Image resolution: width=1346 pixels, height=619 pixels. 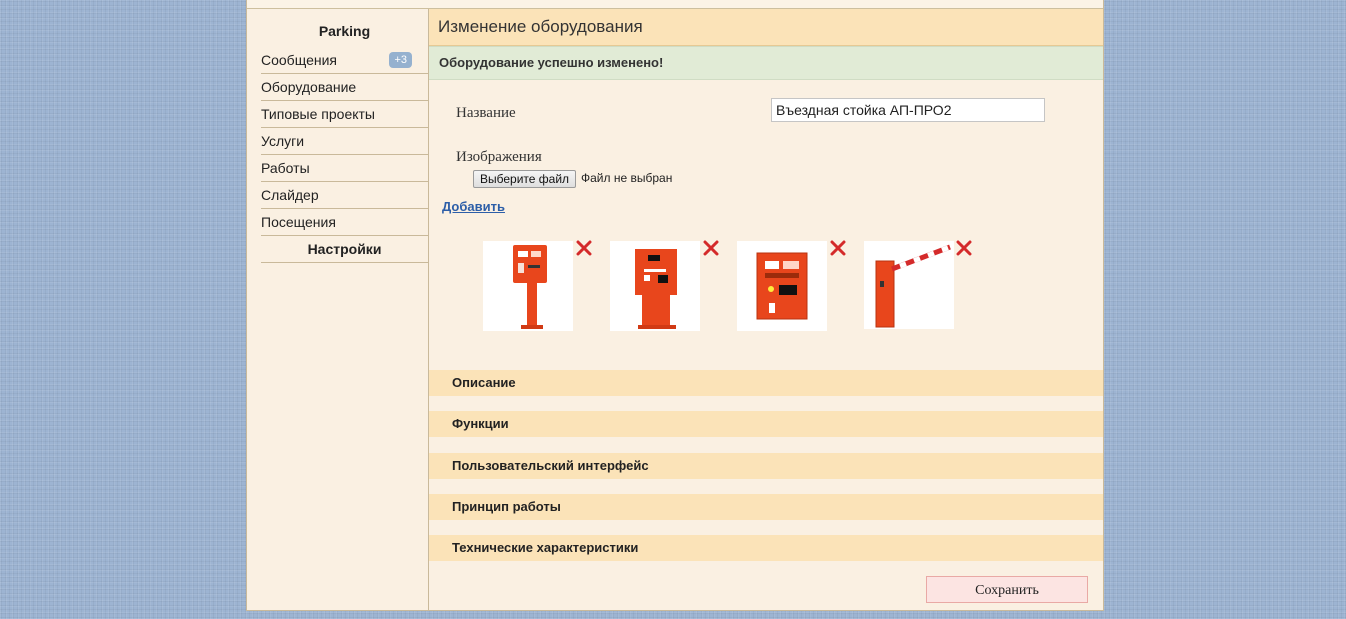 I want to click on top-bar, so click(x=675, y=4).